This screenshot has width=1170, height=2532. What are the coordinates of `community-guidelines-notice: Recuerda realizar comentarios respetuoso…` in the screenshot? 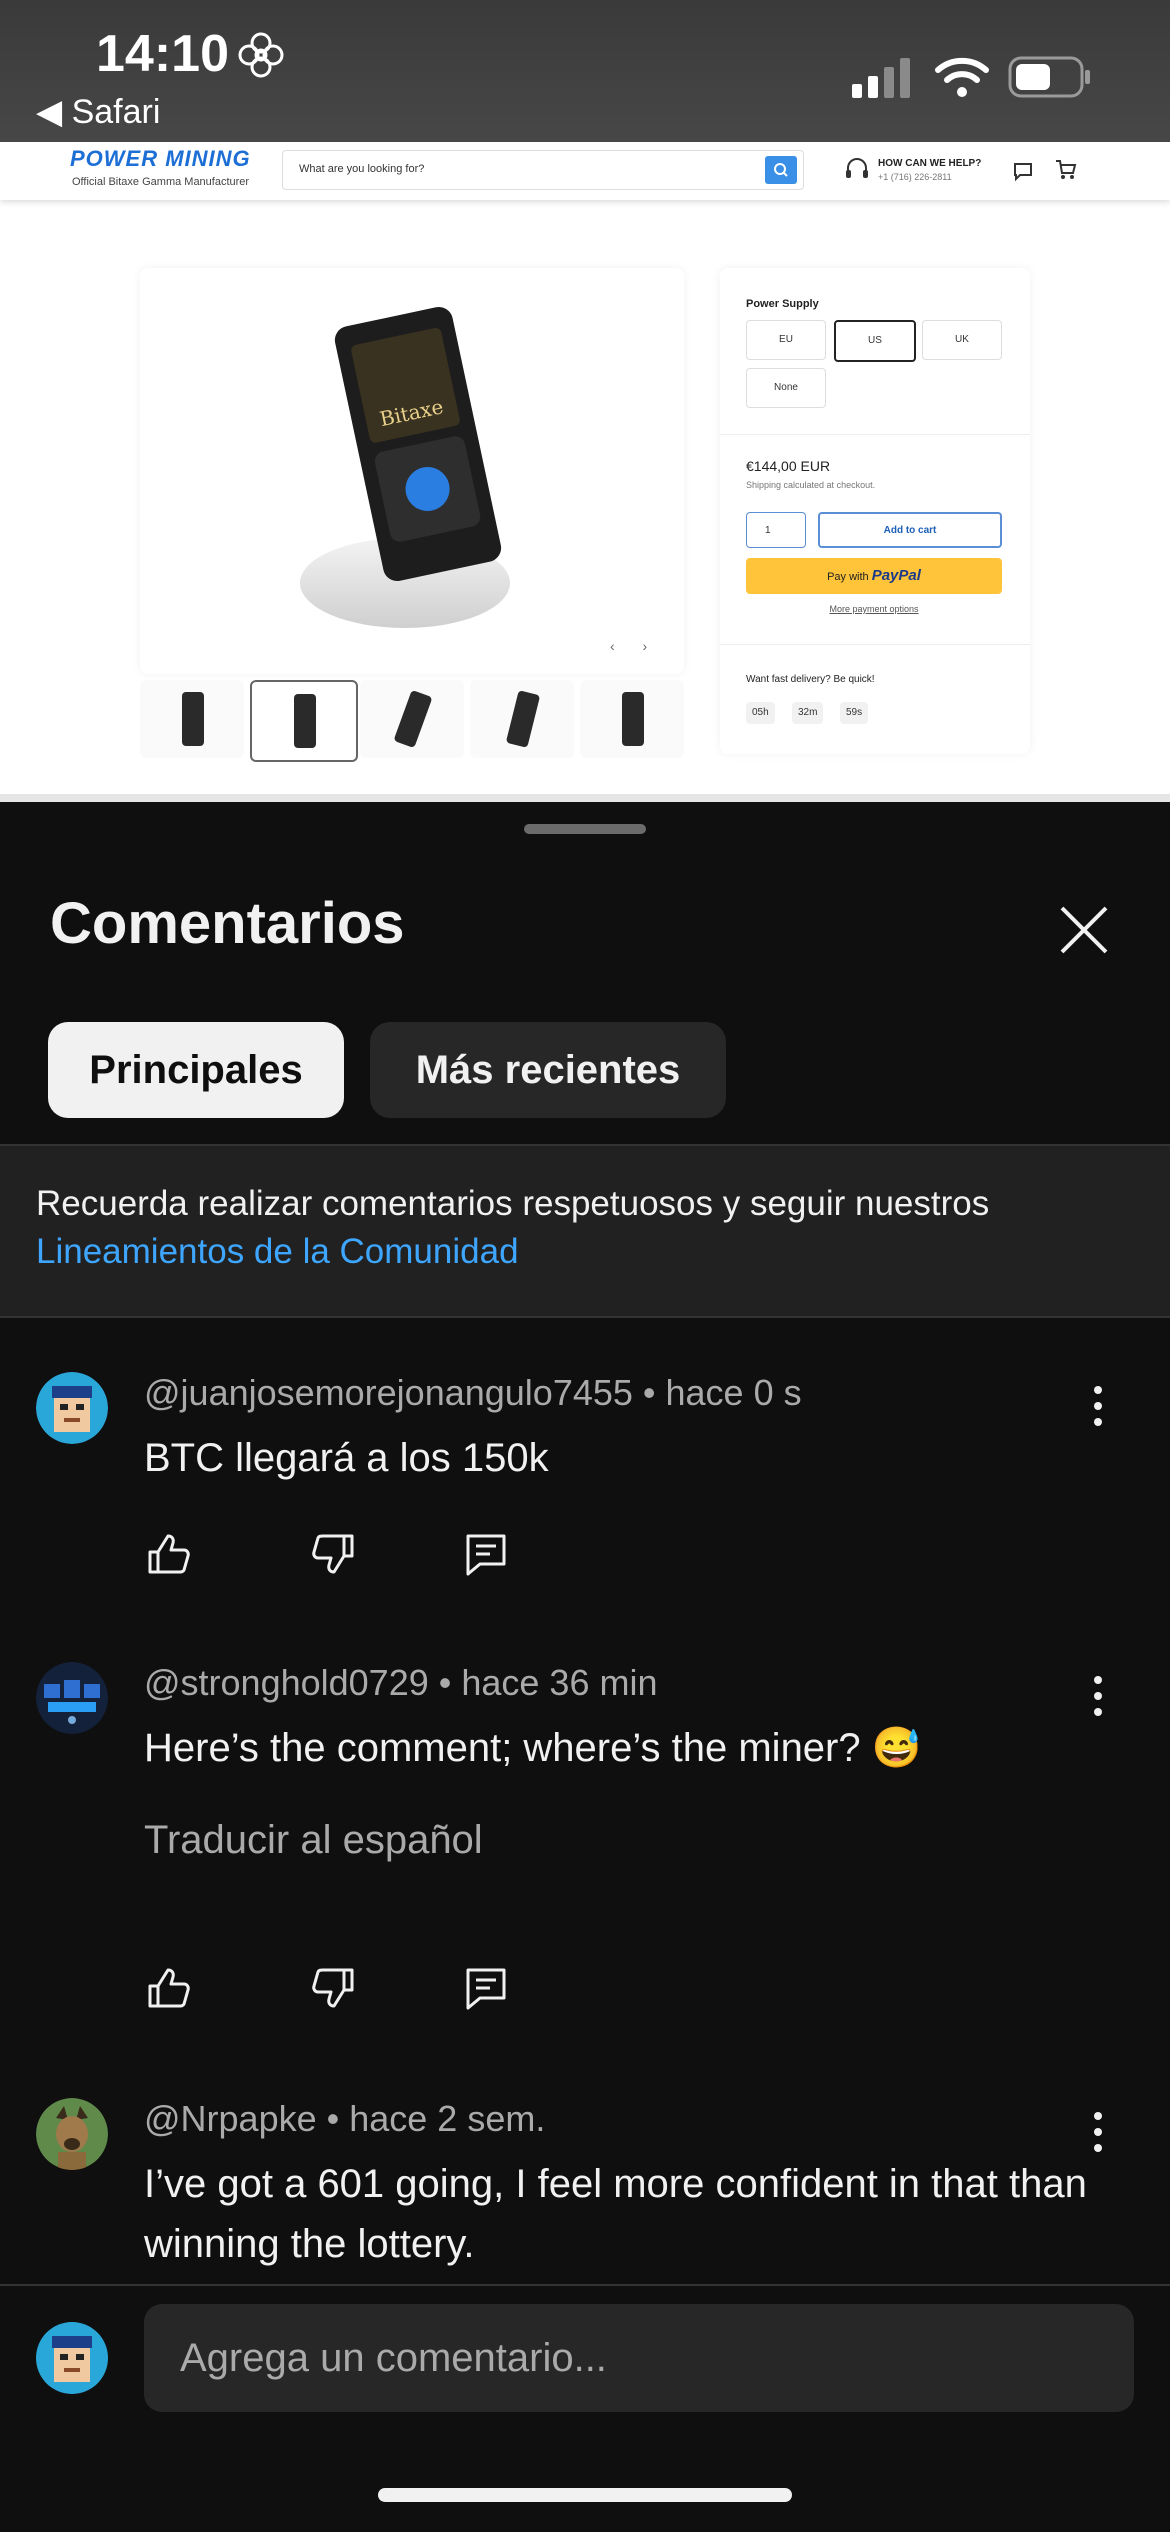 It's located at (585, 1231).